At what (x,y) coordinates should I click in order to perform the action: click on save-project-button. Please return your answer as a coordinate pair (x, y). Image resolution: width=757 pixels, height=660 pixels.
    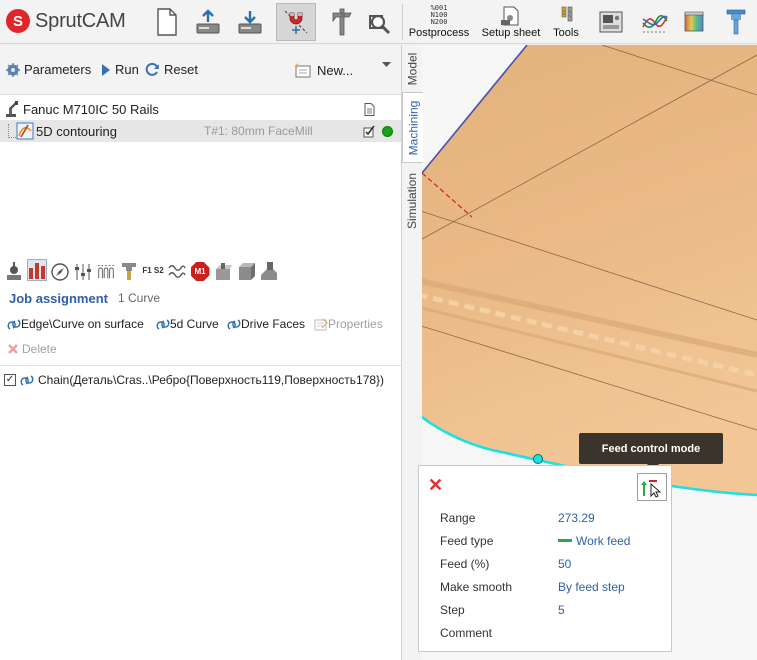
    Looking at the image, I should click on (250, 22).